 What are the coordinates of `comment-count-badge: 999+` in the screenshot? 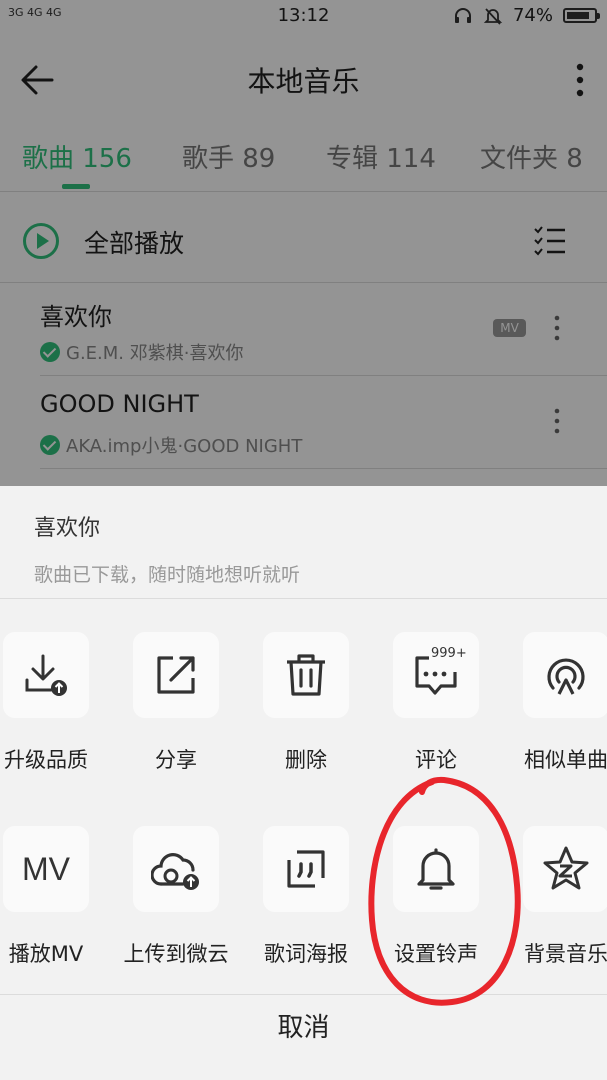 It's located at (449, 653).